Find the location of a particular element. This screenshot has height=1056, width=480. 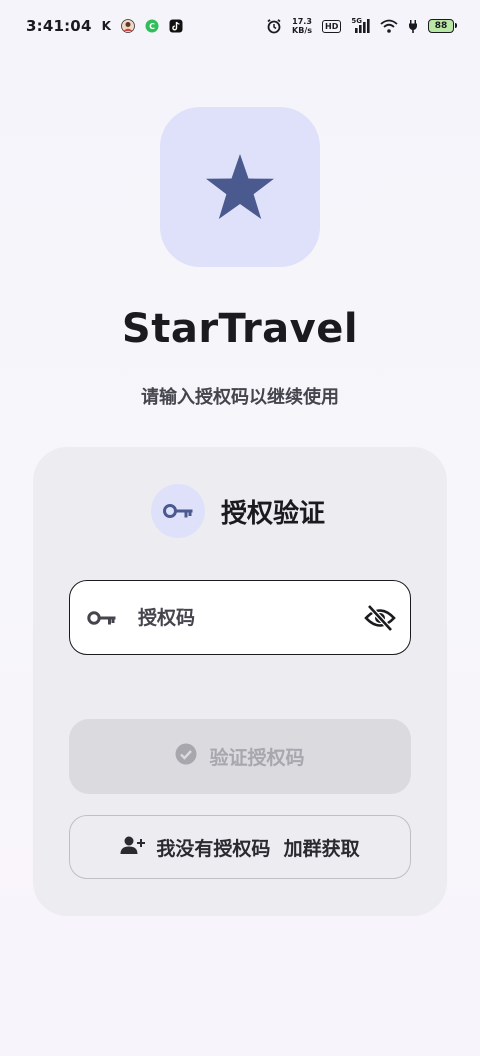

net-speed-value: 17.3 is located at coordinates (302, 21).